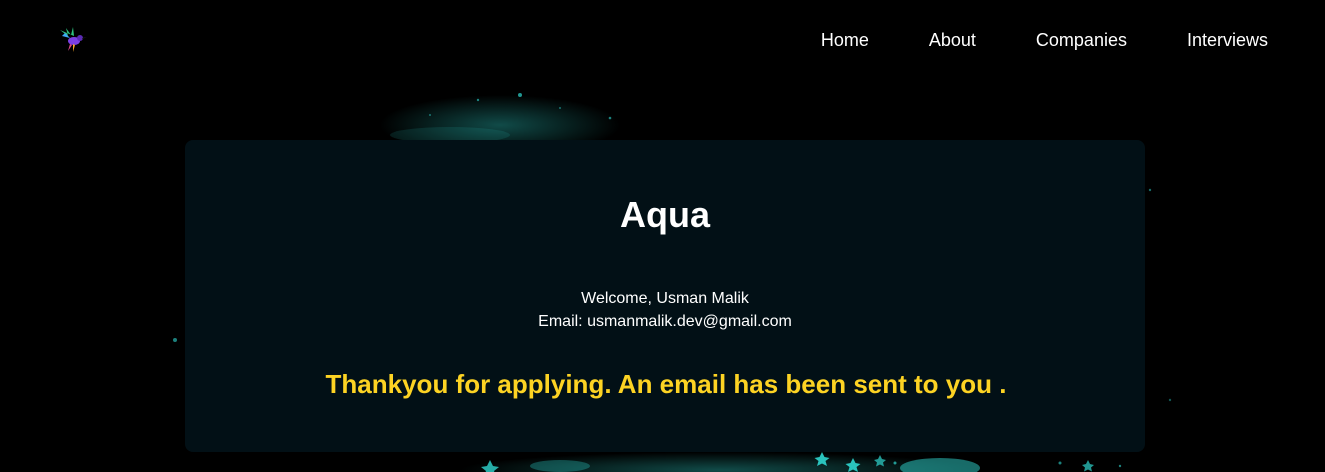 Image resolution: width=1325 pixels, height=472 pixels. What do you see at coordinates (1081, 40) in the screenshot?
I see `nav-companies-link: Companies` at bounding box center [1081, 40].